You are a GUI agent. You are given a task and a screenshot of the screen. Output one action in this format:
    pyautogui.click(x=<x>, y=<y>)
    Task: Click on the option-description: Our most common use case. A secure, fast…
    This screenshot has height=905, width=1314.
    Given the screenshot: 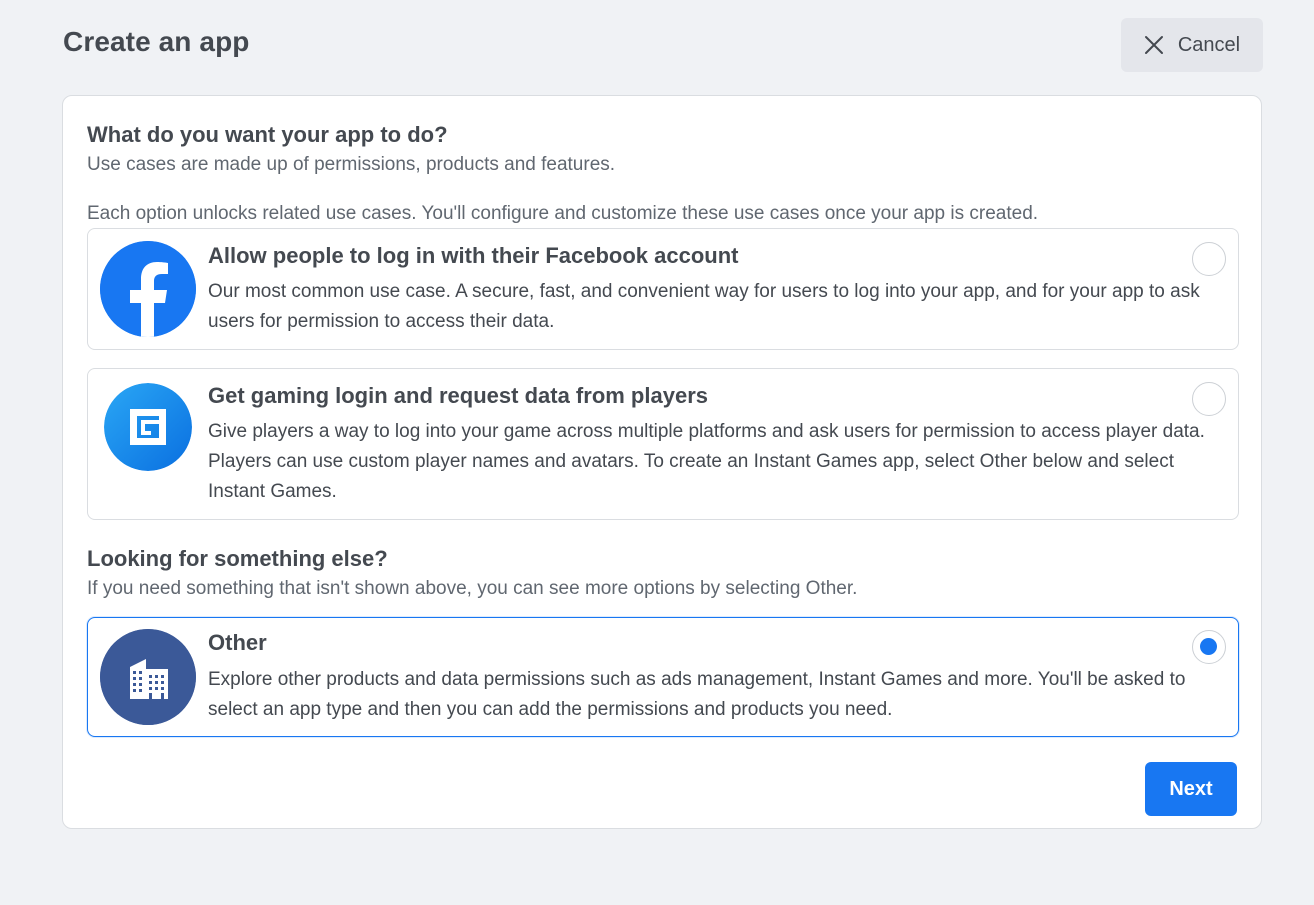 What is the action you would take?
    pyautogui.click(x=704, y=306)
    